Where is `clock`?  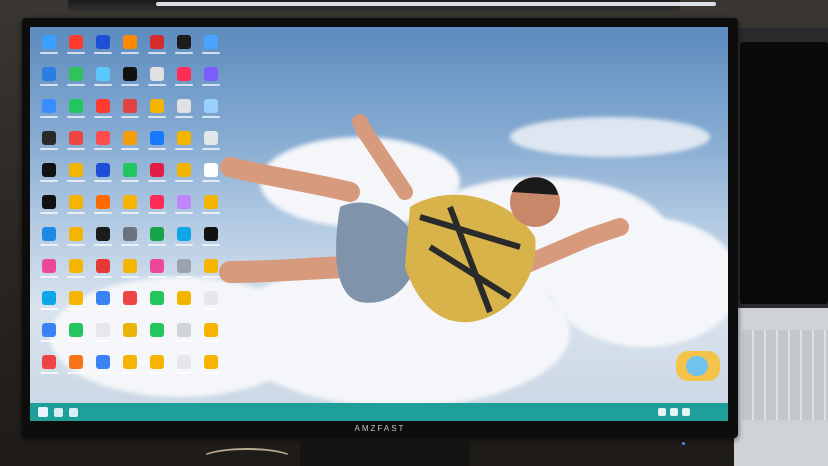
clock is located at coordinates (708, 412).